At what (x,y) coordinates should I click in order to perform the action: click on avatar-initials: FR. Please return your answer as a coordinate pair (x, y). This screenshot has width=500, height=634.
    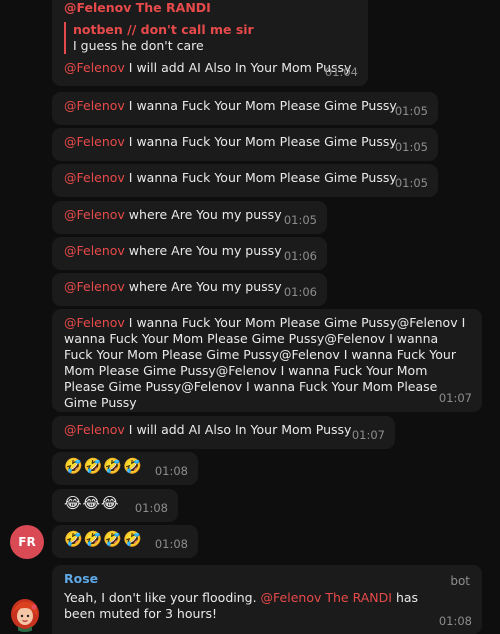
    Looking at the image, I should click on (27, 542).